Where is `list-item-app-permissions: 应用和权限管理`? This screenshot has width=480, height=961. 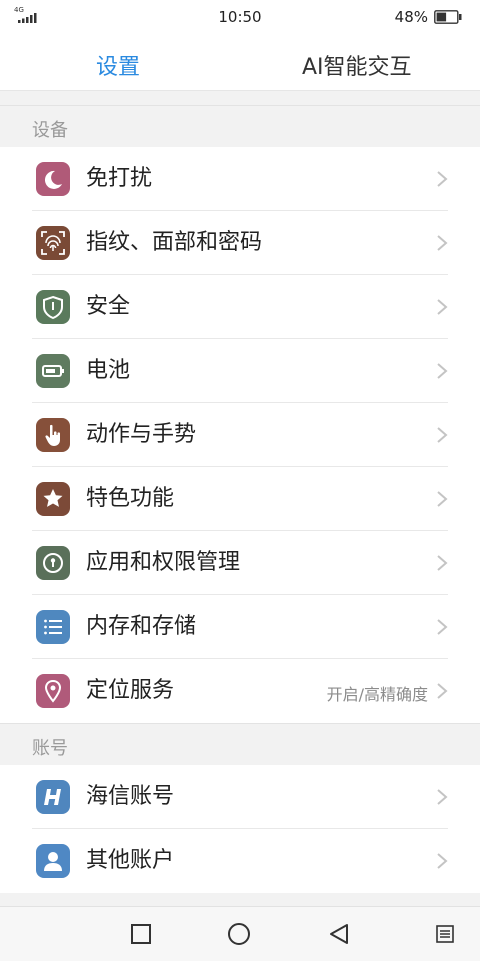
list-item-app-permissions: 应用和权限管理 is located at coordinates (240, 563).